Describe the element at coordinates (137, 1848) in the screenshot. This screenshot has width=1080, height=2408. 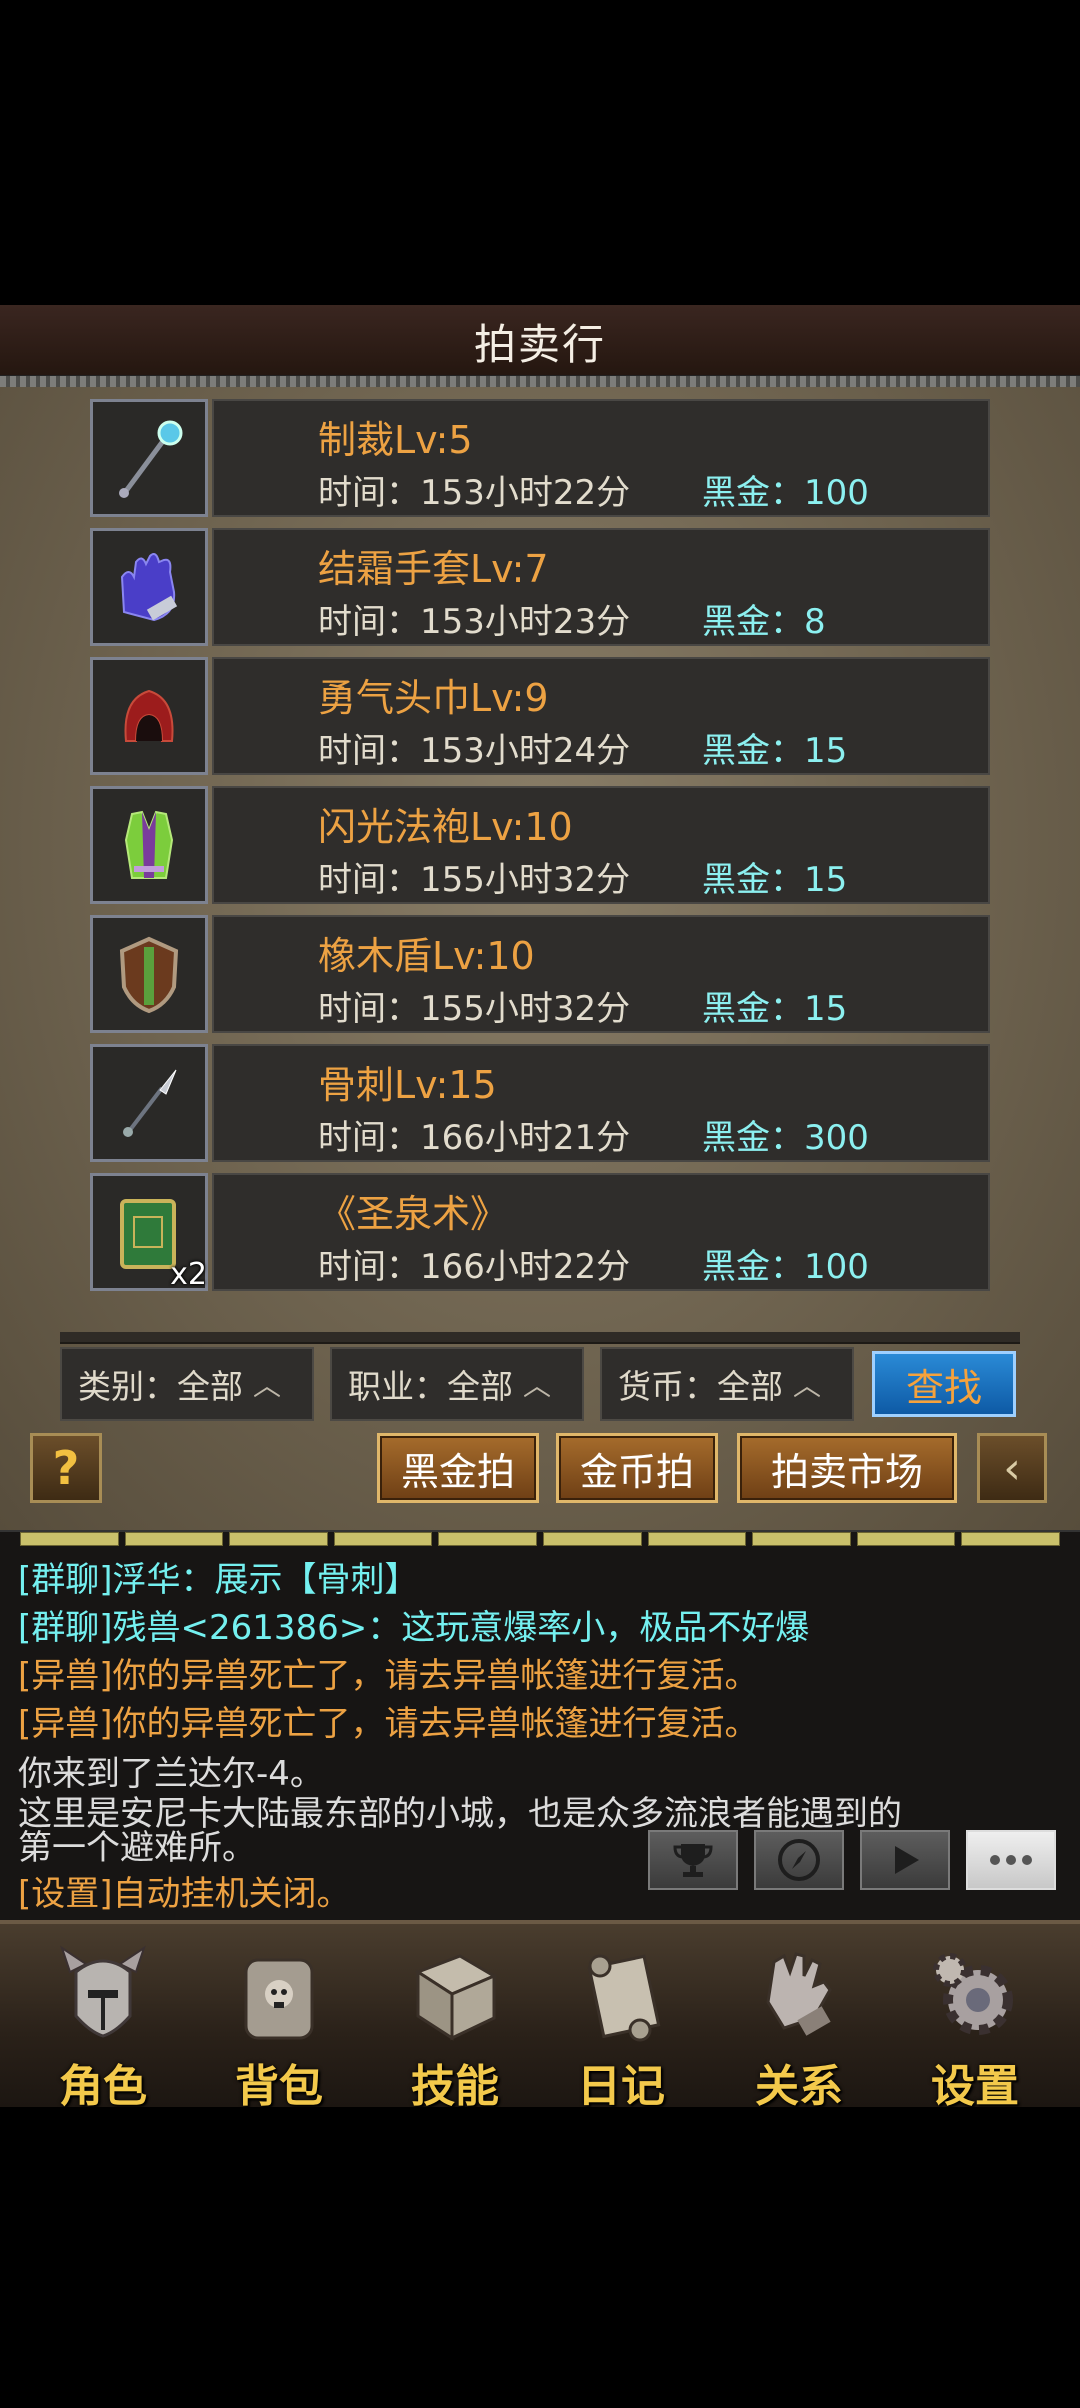
I see `chat-message: 第一个避难所。` at that location.